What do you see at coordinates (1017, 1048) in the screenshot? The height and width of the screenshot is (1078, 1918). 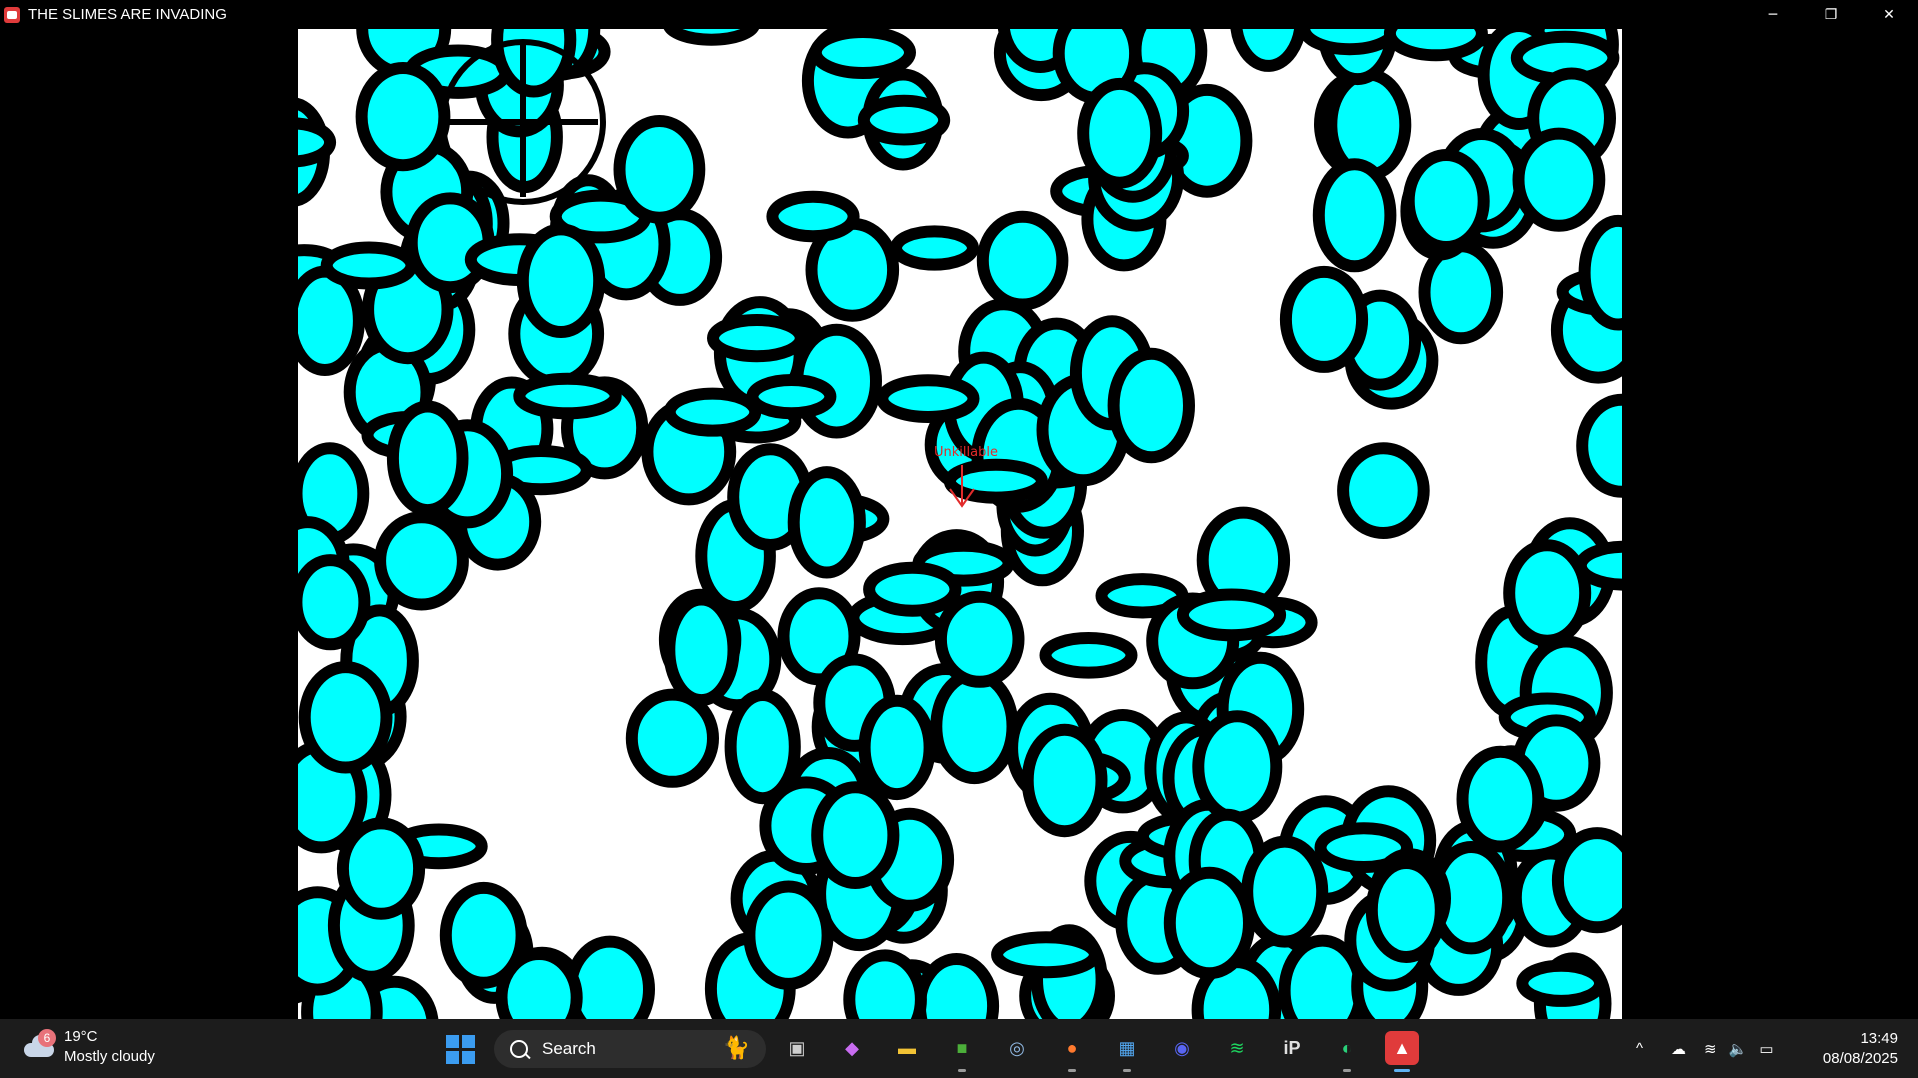 I see `steam-icon: ◎` at bounding box center [1017, 1048].